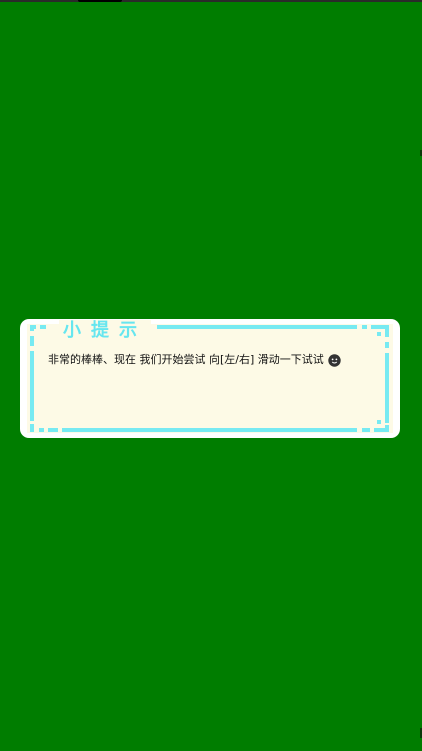  Describe the element at coordinates (211, 1) in the screenshot. I see `status-bar` at that location.